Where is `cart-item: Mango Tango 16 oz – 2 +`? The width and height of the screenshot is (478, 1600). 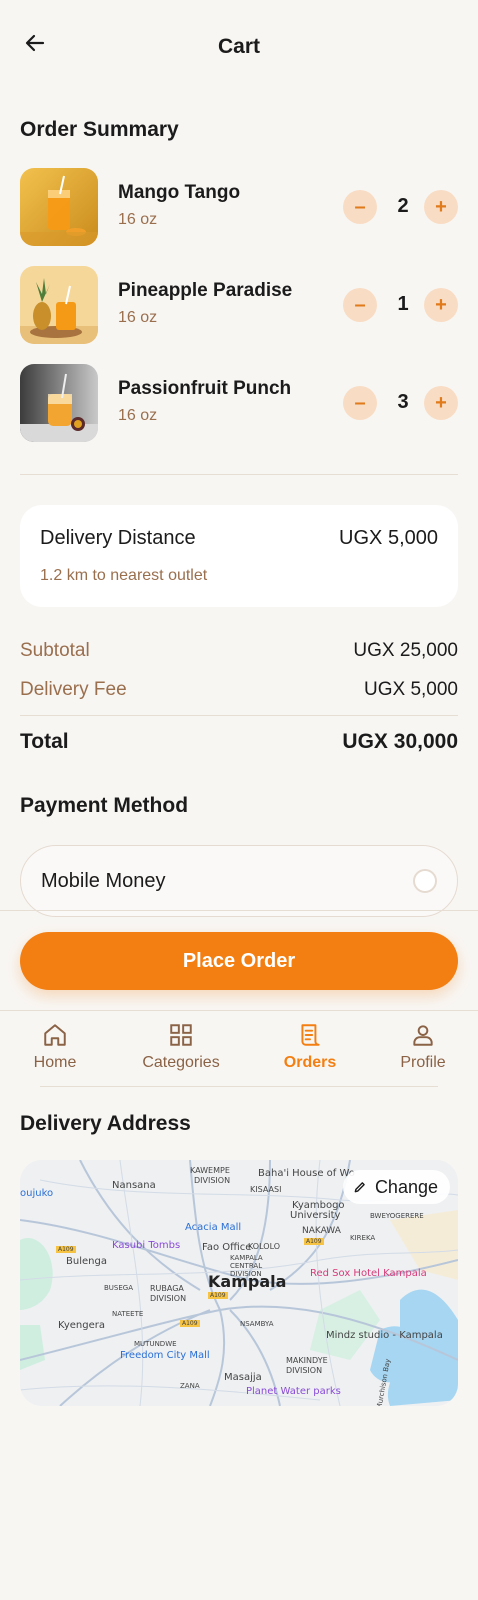 cart-item: Mango Tango 16 oz – 2 + is located at coordinates (239, 208).